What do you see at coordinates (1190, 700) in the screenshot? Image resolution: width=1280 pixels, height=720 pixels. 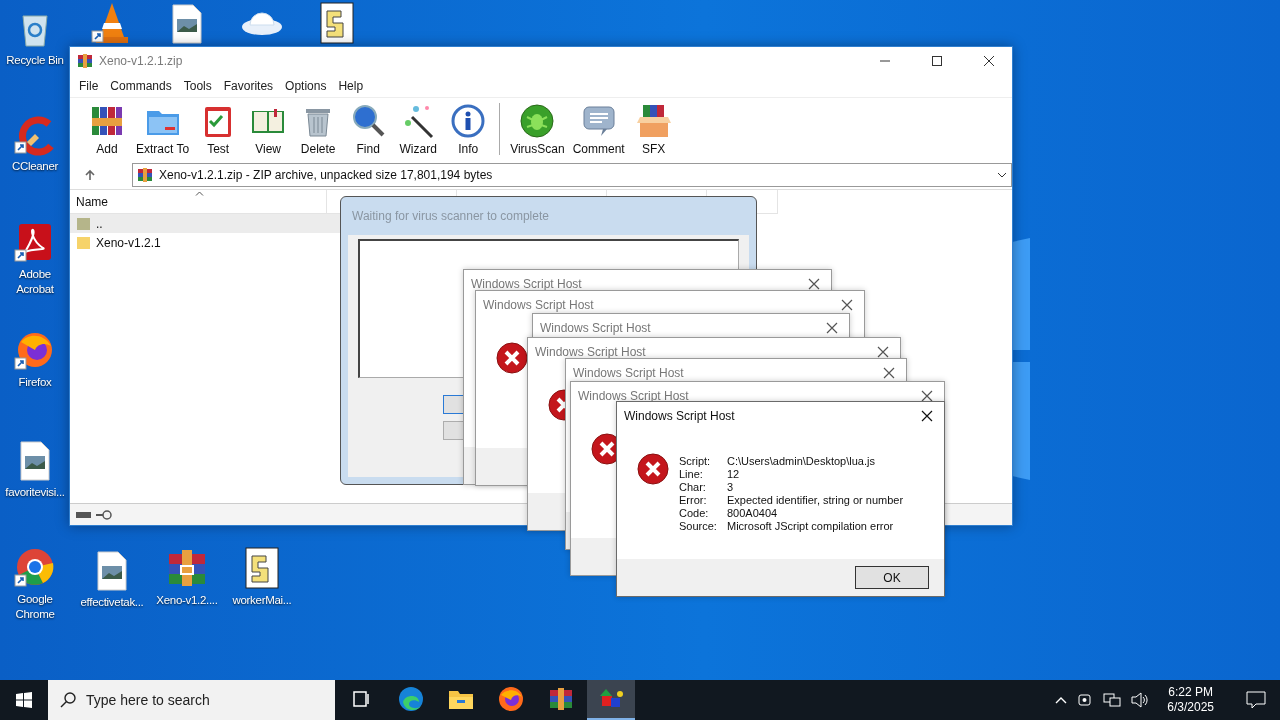 I see `clock: 6:22 PM 6/3/2025` at bounding box center [1190, 700].